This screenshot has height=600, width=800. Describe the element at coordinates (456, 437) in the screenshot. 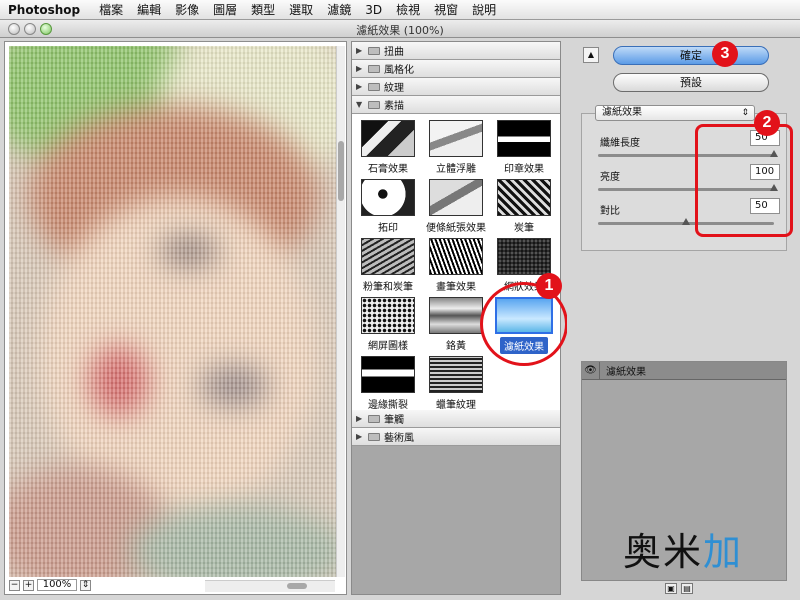

I see `category-artistic: ▶ 藝術風` at that location.